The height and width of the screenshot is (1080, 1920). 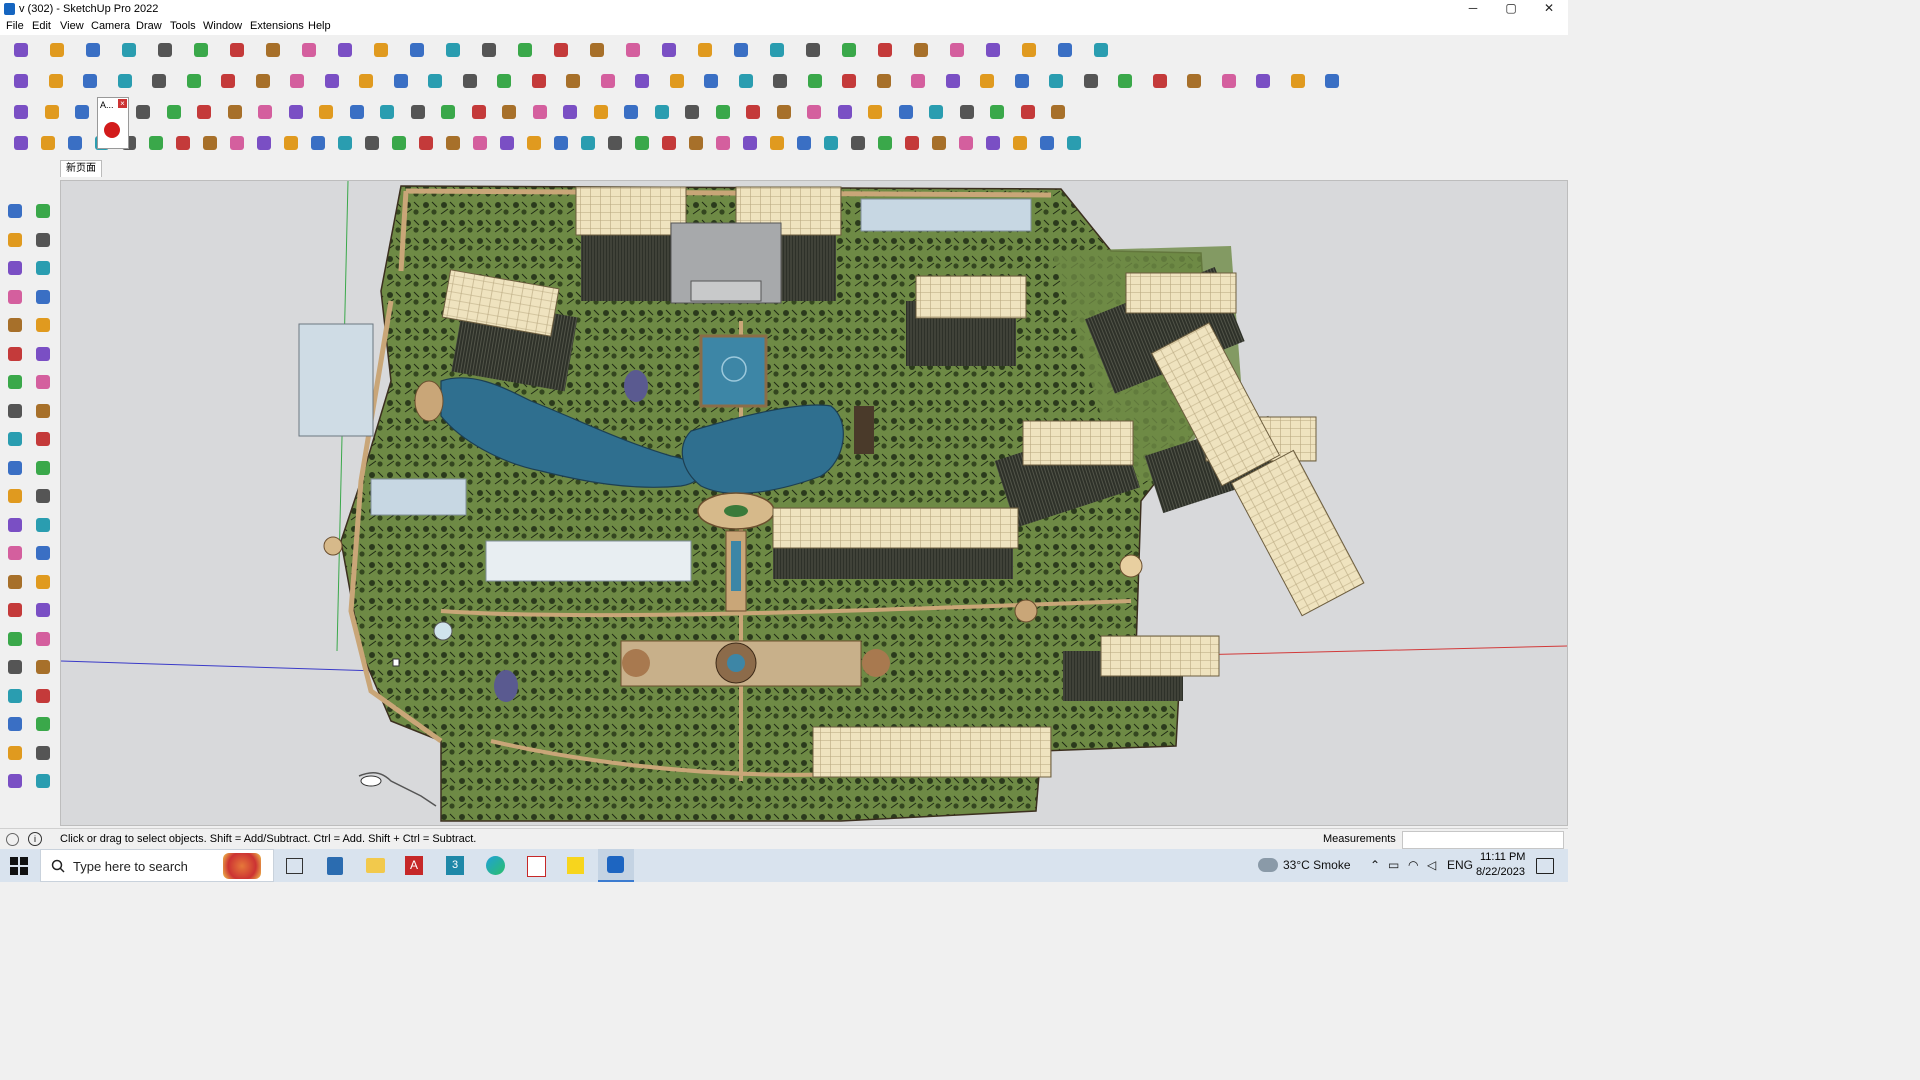 I want to click on sticky-notes-icon, so click(x=575, y=865).